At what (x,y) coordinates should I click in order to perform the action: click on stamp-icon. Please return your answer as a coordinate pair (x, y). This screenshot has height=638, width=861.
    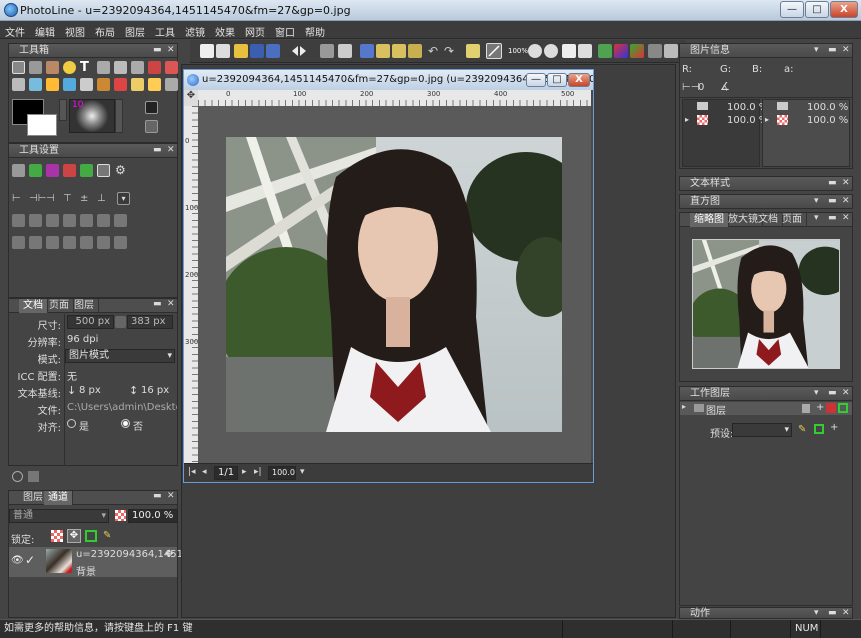
    Looking at the image, I should click on (52, 67).